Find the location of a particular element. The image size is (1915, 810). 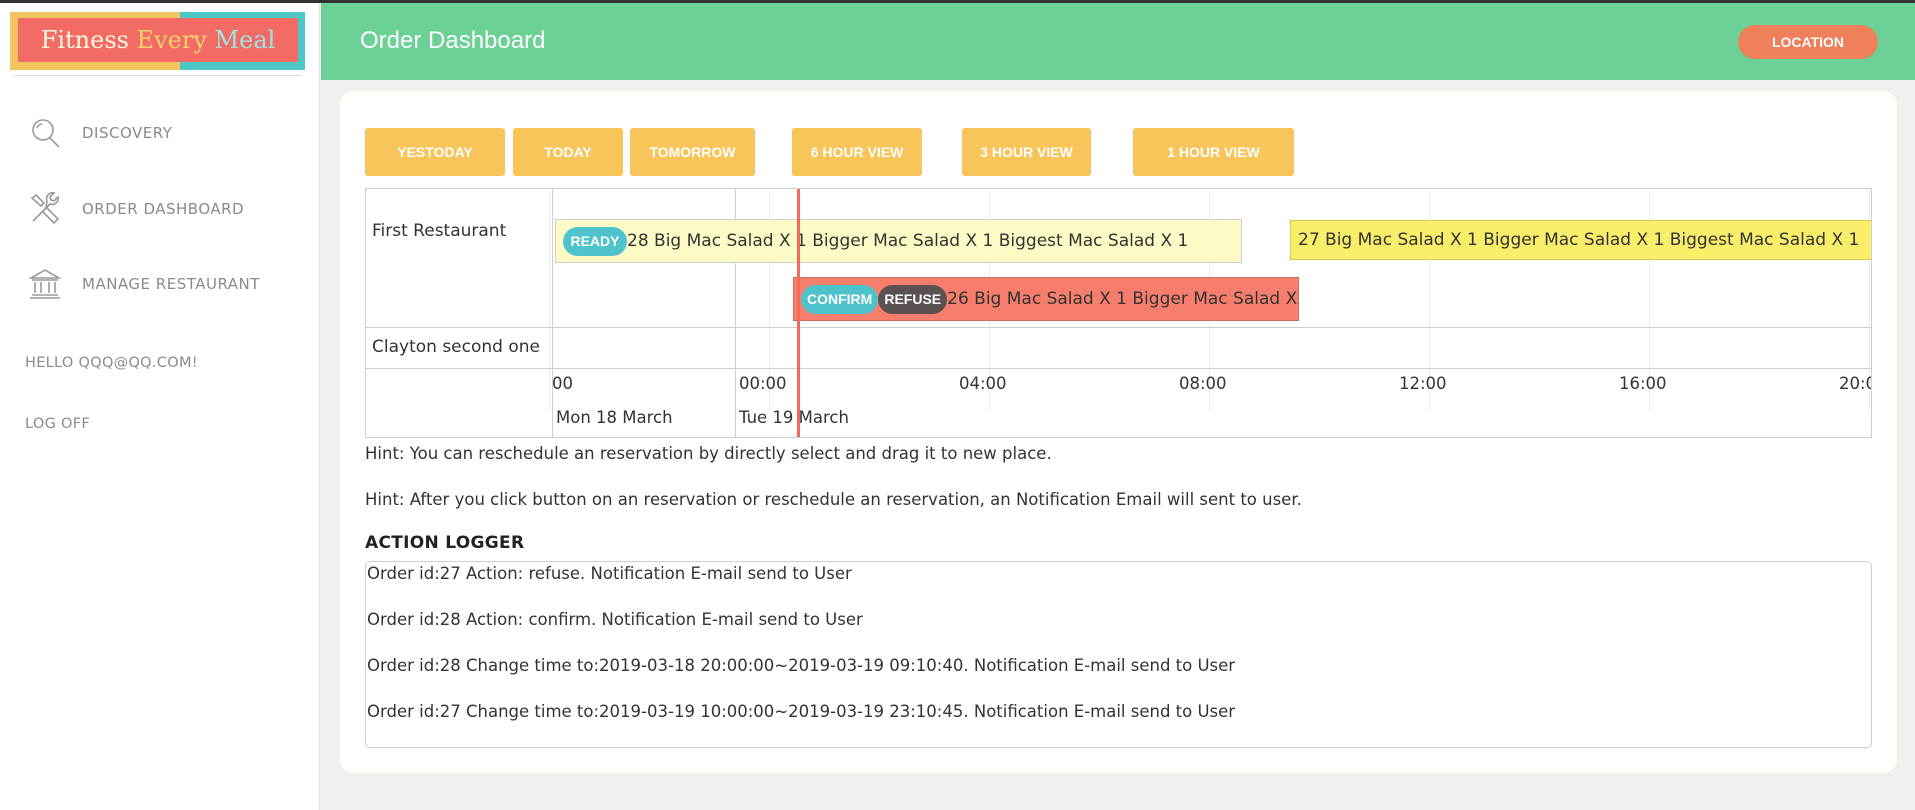

row-divider is located at coordinates (1118, 327).